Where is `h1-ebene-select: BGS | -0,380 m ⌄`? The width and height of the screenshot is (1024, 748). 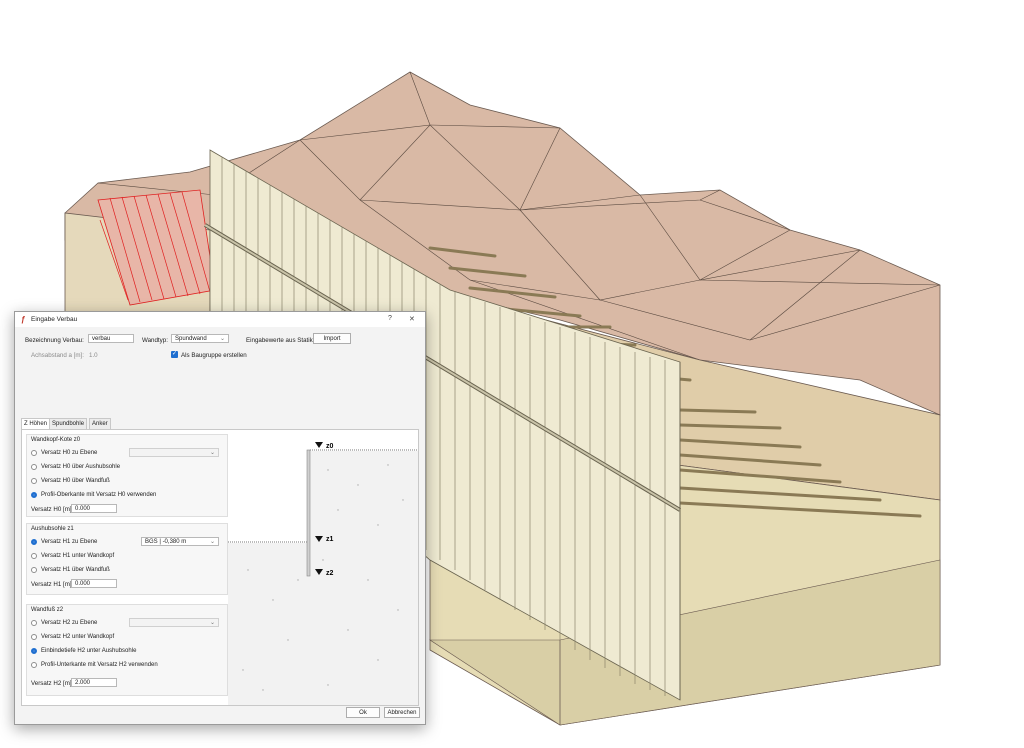
h1-ebene-select: BGS | -0,380 m ⌄ is located at coordinates (180, 541).